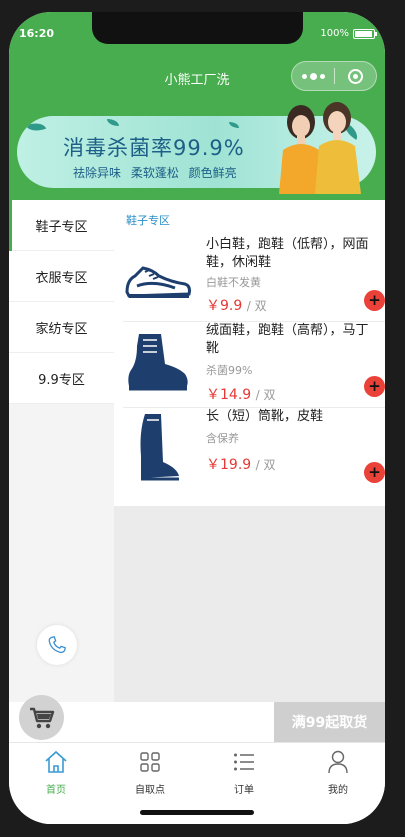  What do you see at coordinates (224, 306) in the screenshot?
I see `product-price: ￥9.9` at bounding box center [224, 306].